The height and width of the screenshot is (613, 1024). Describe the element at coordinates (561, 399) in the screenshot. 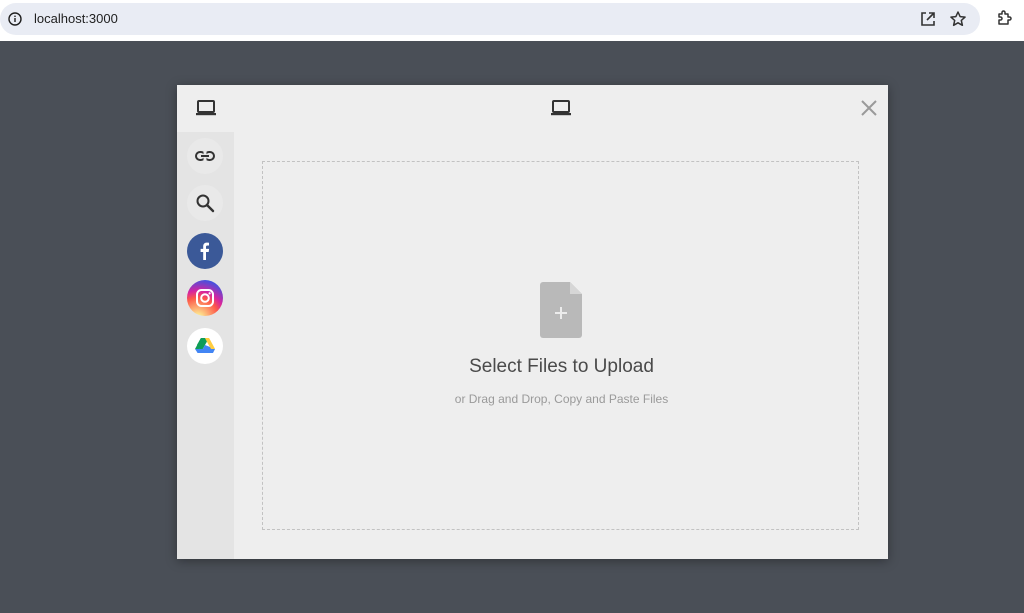

I see `upload-subtitle: or Drag and Drop, Copy and Paste Files` at that location.